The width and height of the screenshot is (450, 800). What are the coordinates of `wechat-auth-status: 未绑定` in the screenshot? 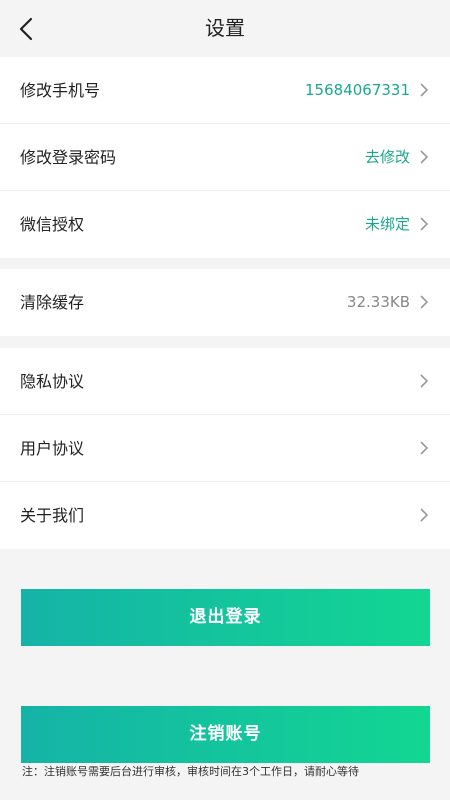 It's located at (387, 224).